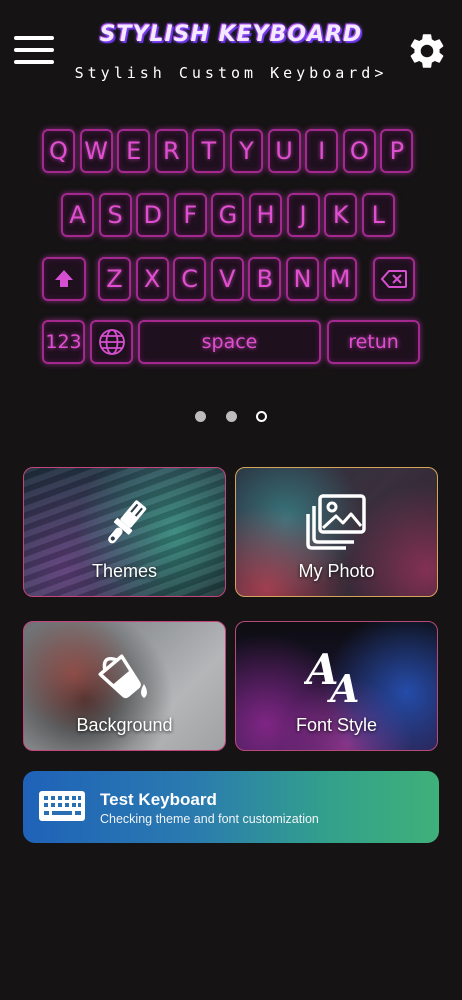 Image resolution: width=462 pixels, height=1000 pixels. What do you see at coordinates (153, 215) in the screenshot?
I see `preview-key-d: D` at bounding box center [153, 215].